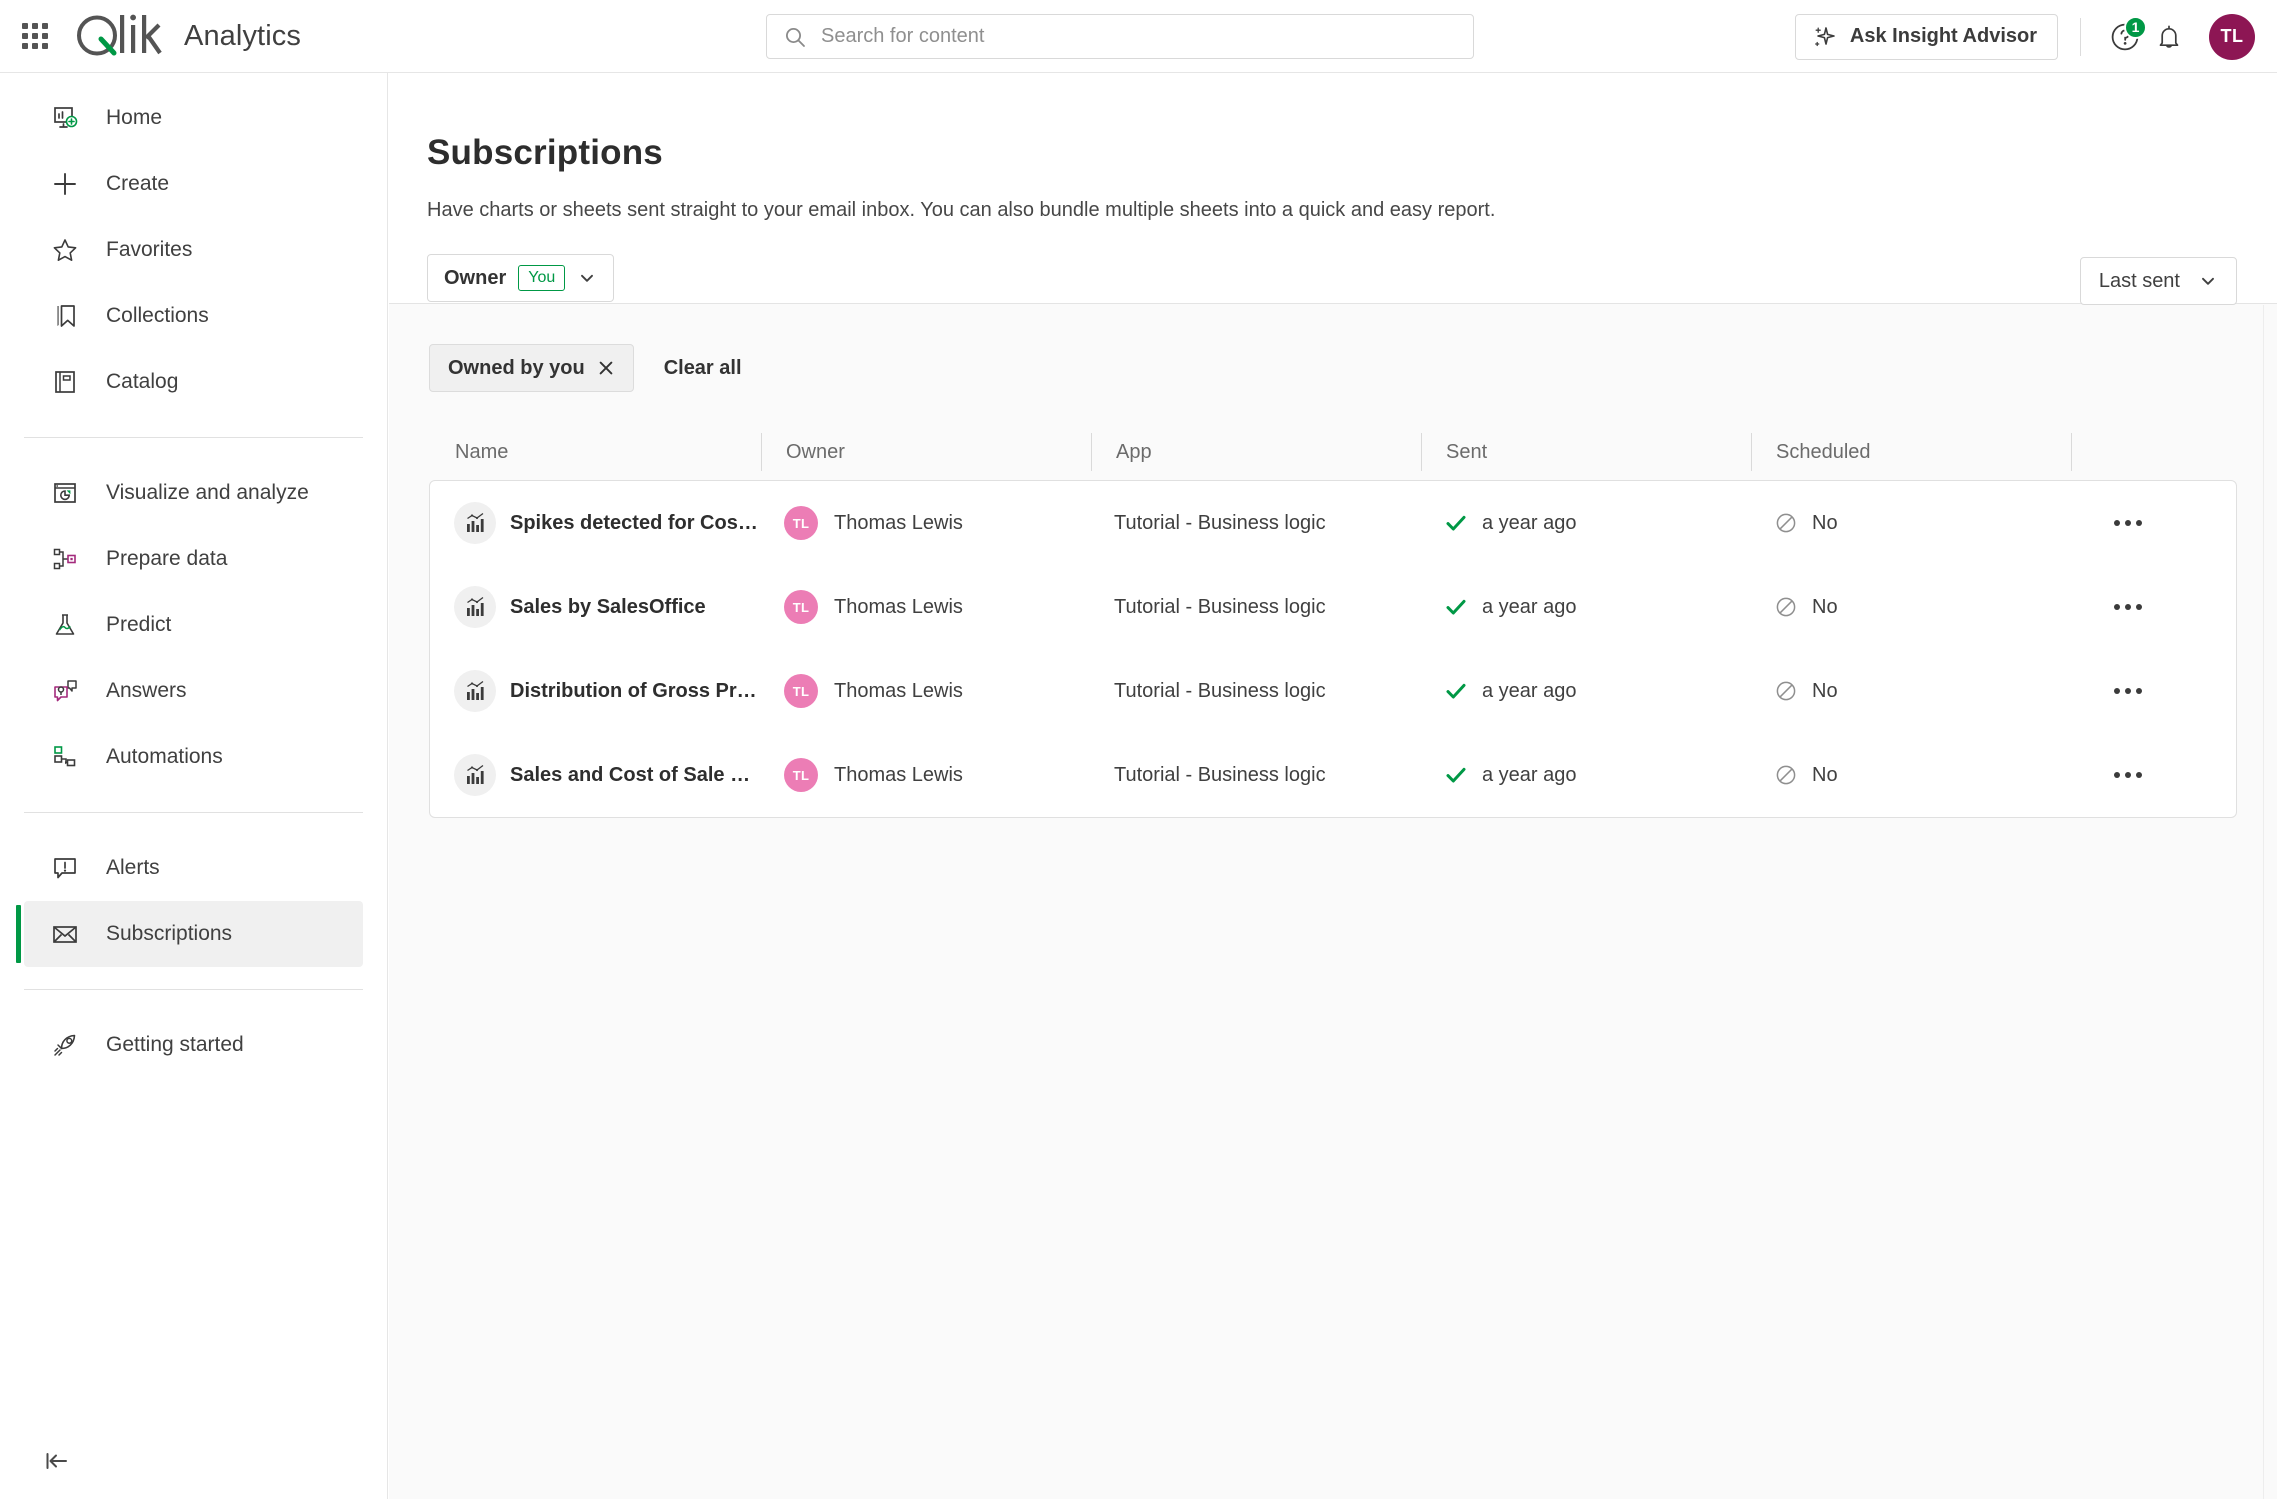 This screenshot has height=1499, width=2277. What do you see at coordinates (1220, 774) in the screenshot?
I see `app-name: Tutorial - Business logic` at bounding box center [1220, 774].